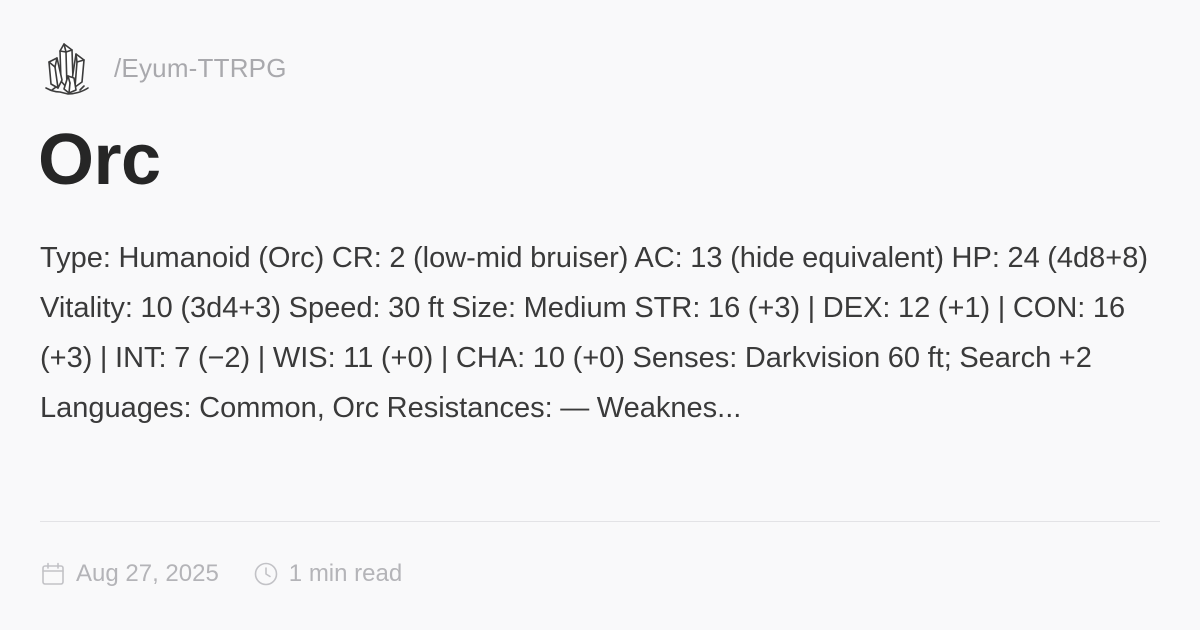 This screenshot has height=630, width=1200. I want to click on calendar-icon, so click(53, 573).